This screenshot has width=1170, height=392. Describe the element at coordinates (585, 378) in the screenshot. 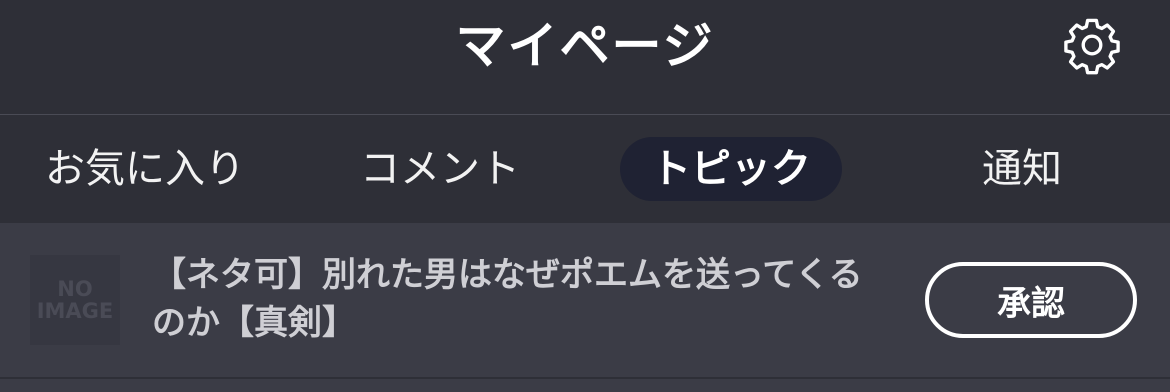

I see `list-divider` at that location.